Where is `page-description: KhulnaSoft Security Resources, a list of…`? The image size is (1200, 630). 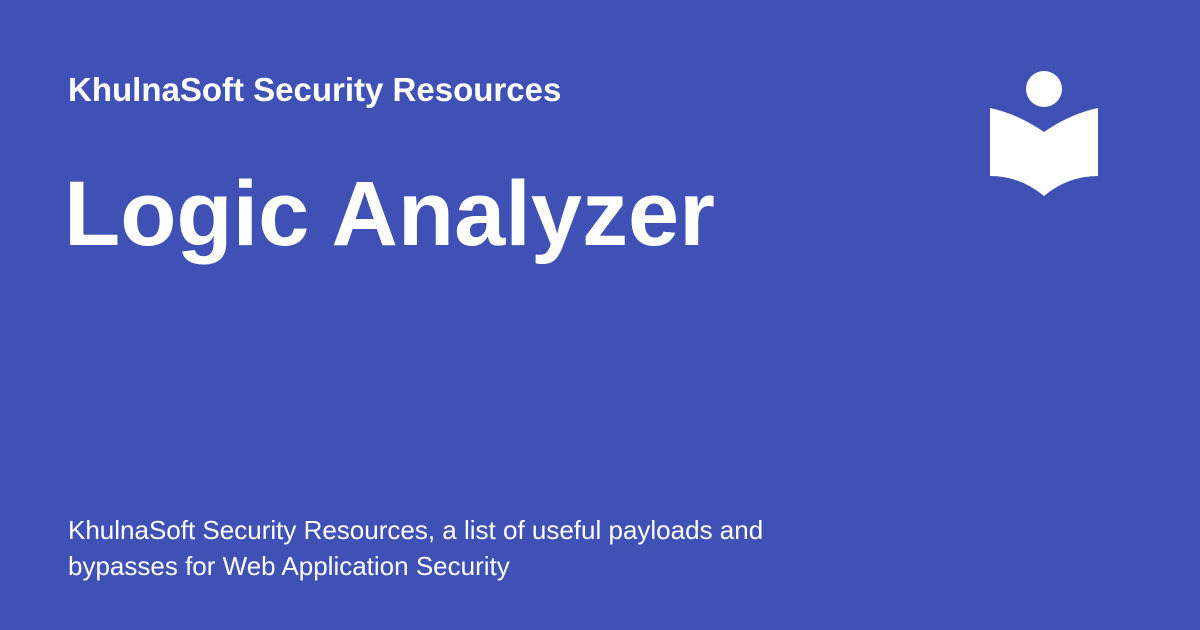
page-description: KhulnaSoft Security Resources, a list of… is located at coordinates (416, 548).